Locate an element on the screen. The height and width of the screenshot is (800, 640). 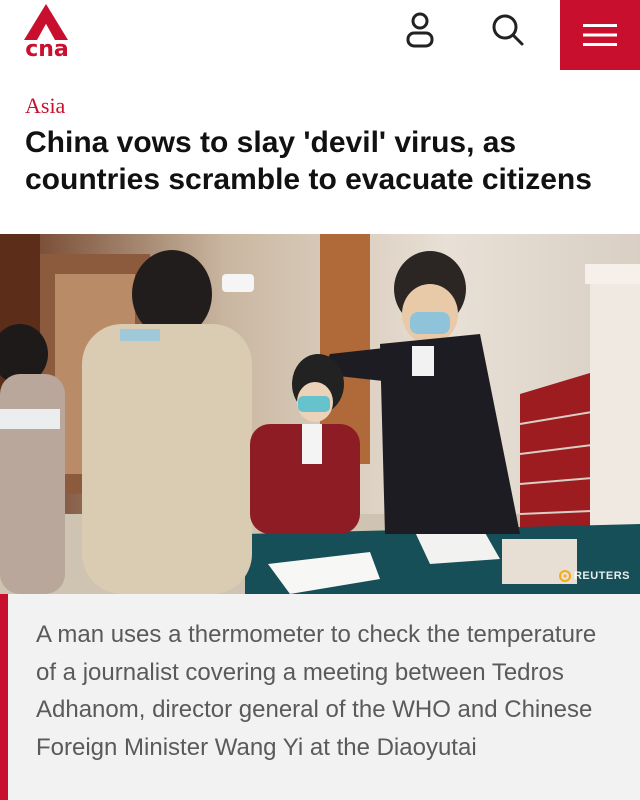
search-icon is located at coordinates (508, 30).